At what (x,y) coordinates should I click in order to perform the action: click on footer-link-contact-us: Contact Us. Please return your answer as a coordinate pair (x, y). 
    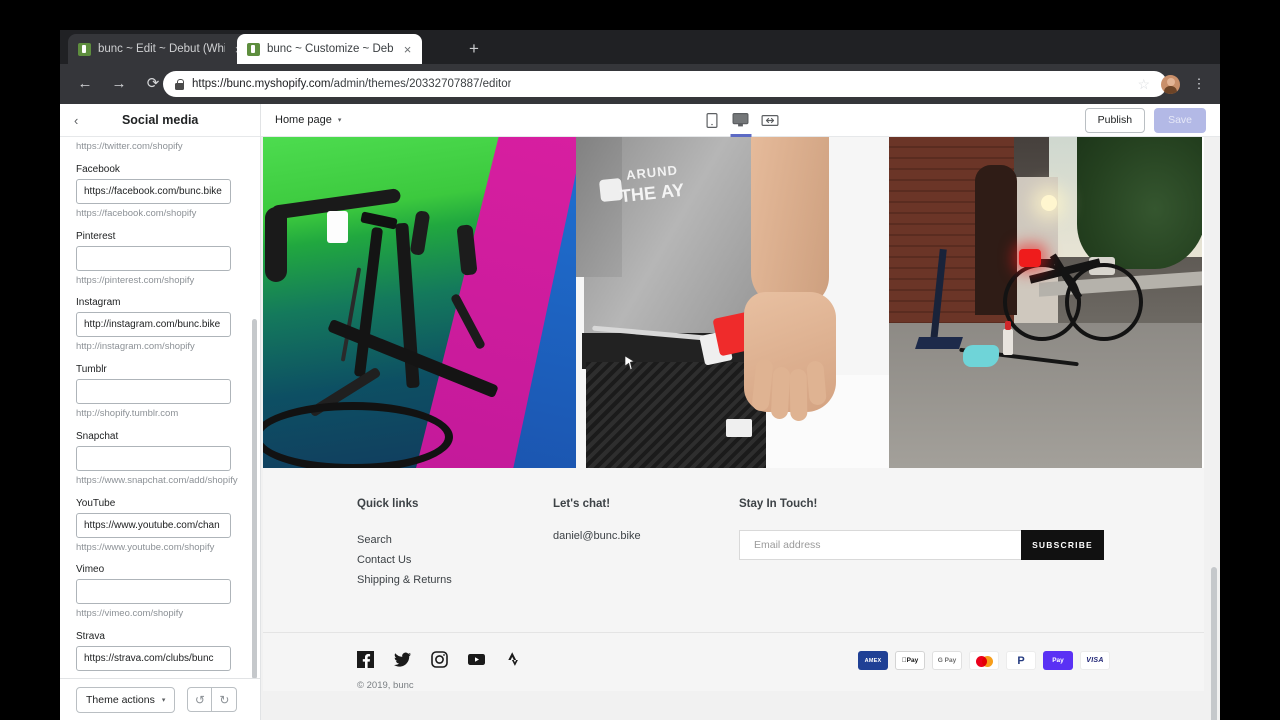
    Looking at the image, I should click on (455, 560).